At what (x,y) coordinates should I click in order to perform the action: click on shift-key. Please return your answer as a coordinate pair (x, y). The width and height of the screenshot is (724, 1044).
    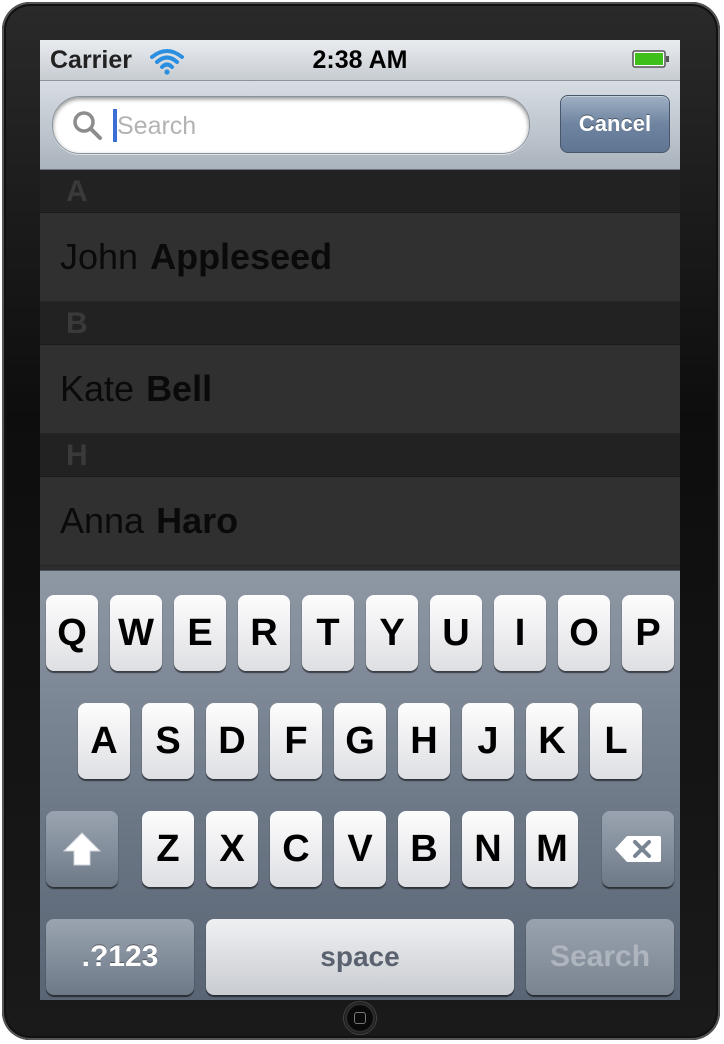
    Looking at the image, I should click on (82, 849).